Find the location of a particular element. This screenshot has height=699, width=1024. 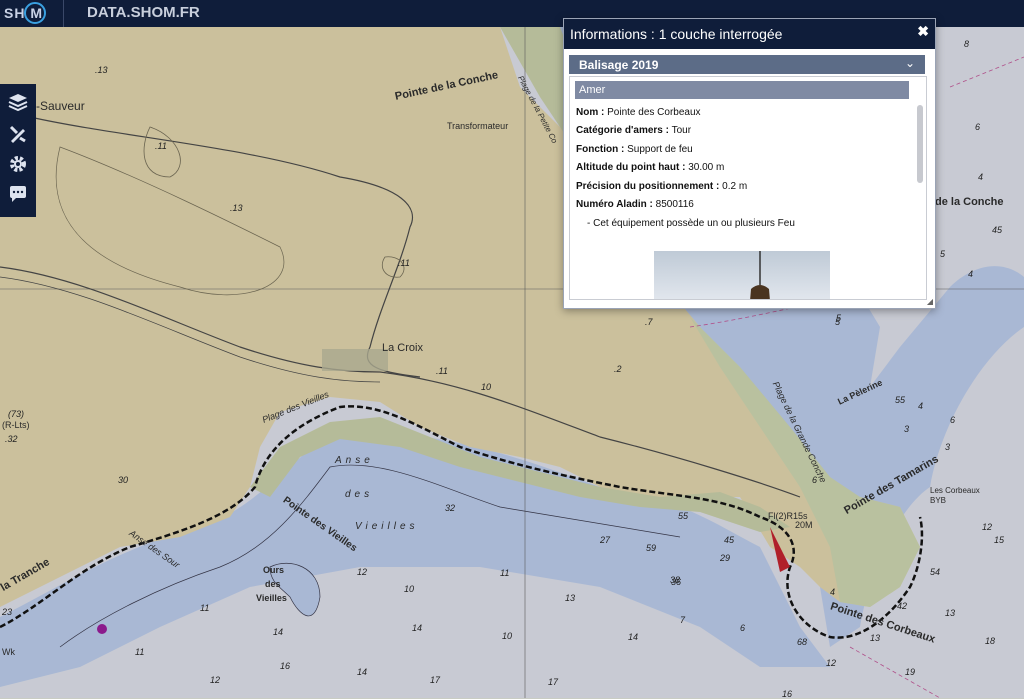

attribute-value: Tour is located at coordinates (681, 130).